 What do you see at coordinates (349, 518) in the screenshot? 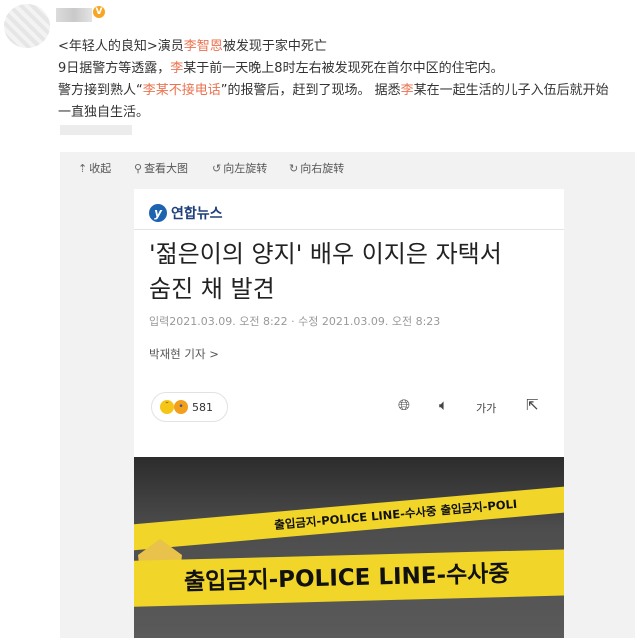
I see `police-tape-small: 출입금지-POLICE LINE-수사중 출입금지-POLI` at bounding box center [349, 518].